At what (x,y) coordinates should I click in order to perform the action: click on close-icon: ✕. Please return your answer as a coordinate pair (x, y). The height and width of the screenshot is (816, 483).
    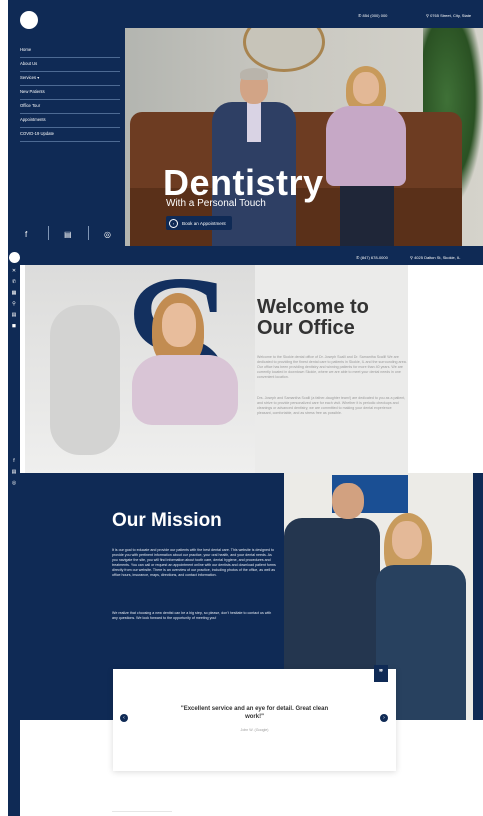
    Looking at the image, I should click on (14, 271).